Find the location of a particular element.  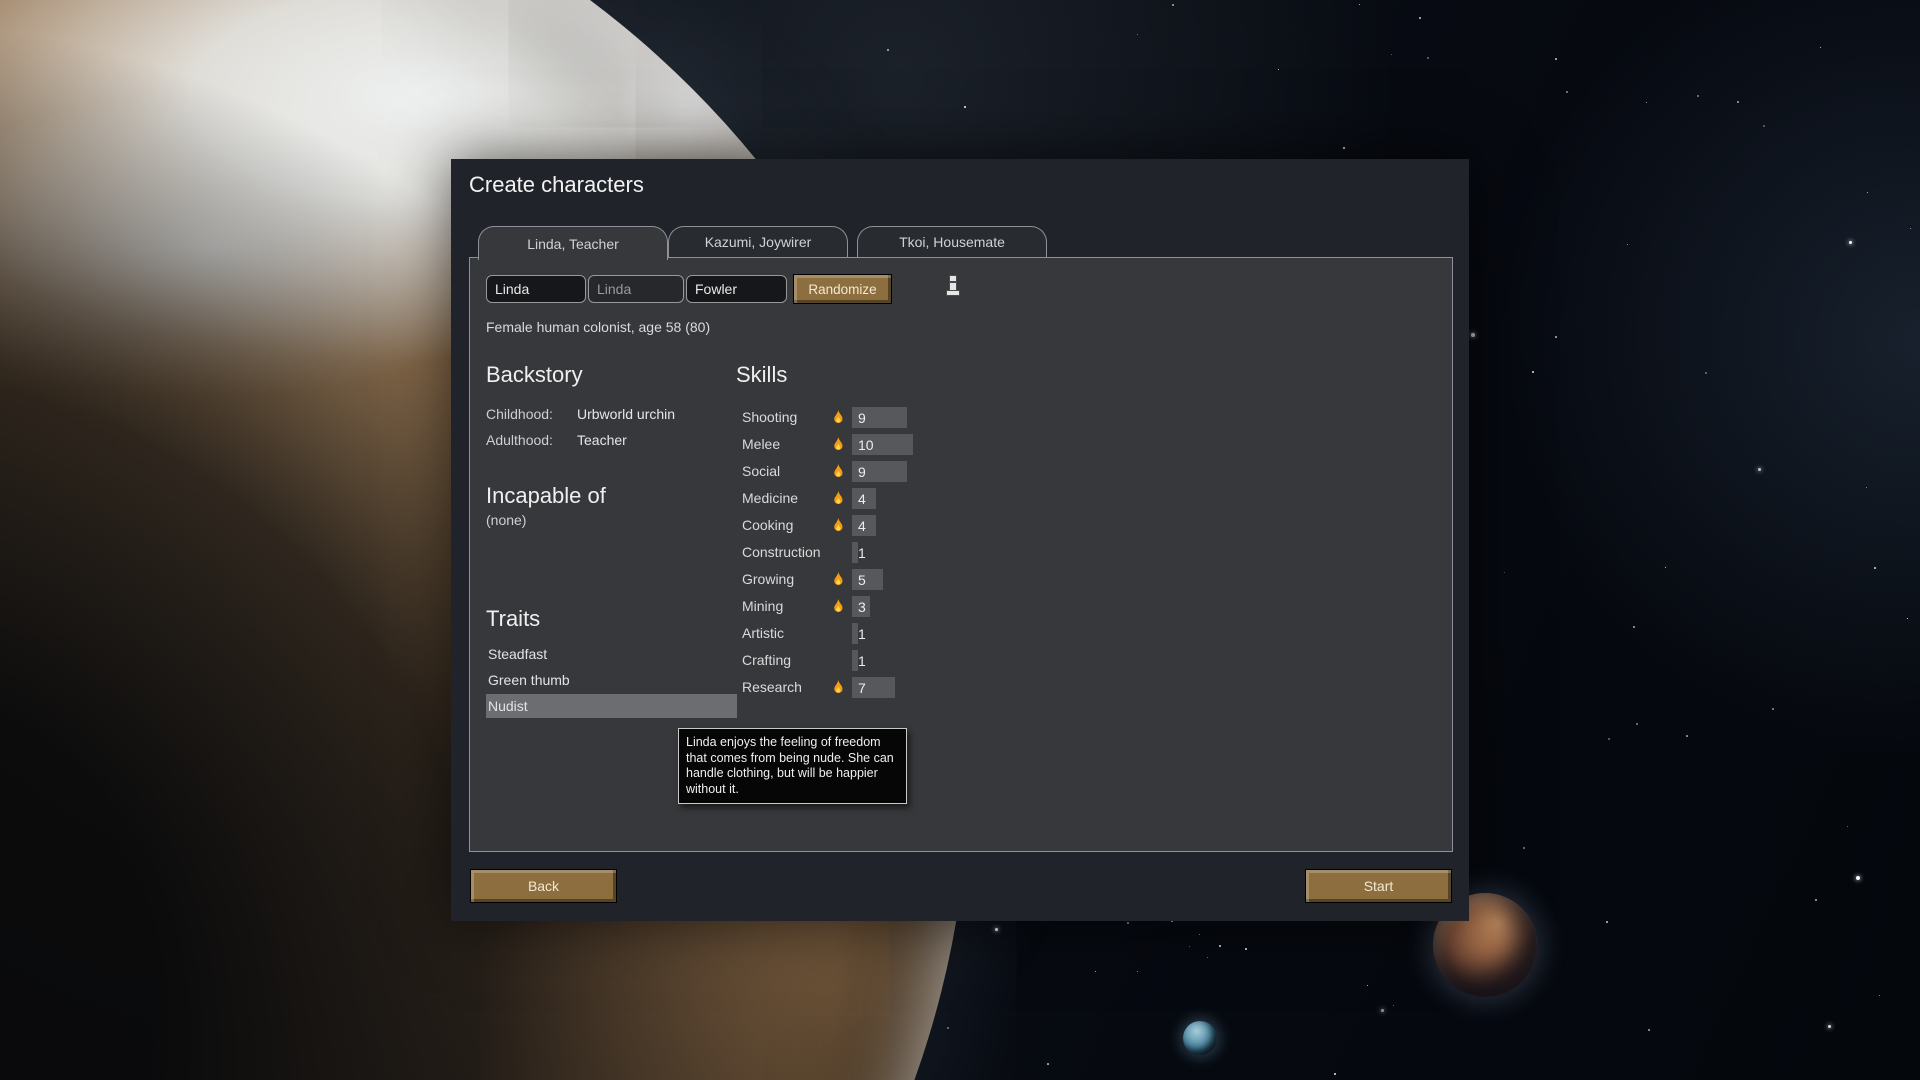

skill-value: 10 is located at coordinates (866, 445).